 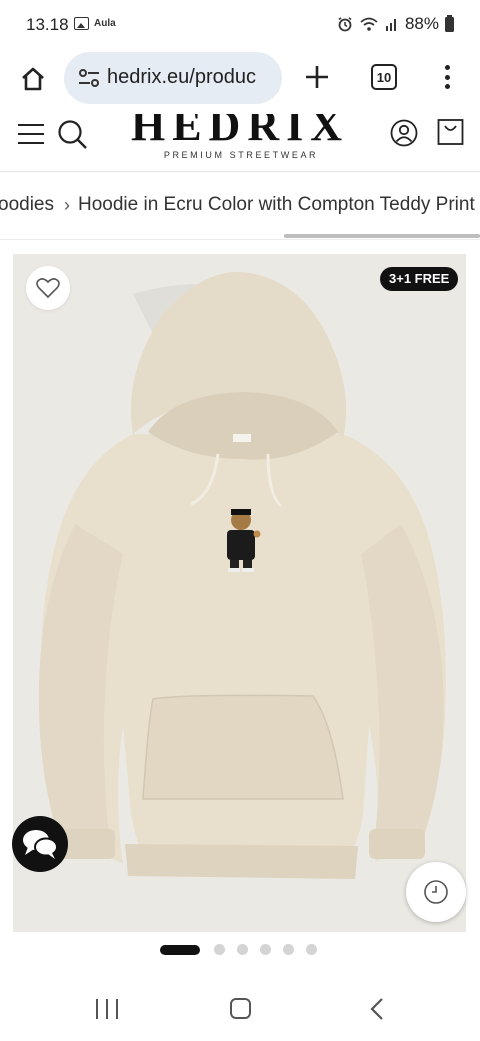 I want to click on tab-count: 10, so click(x=384, y=77).